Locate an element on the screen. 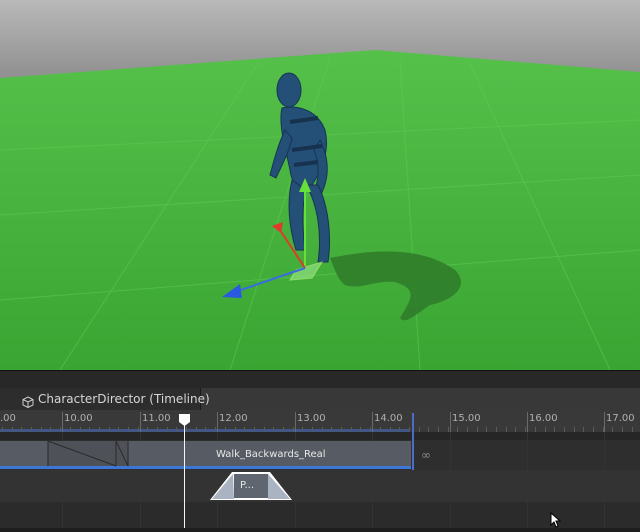 The width and height of the screenshot is (640, 532). ruler-label: 16.00 is located at coordinates (543, 418).